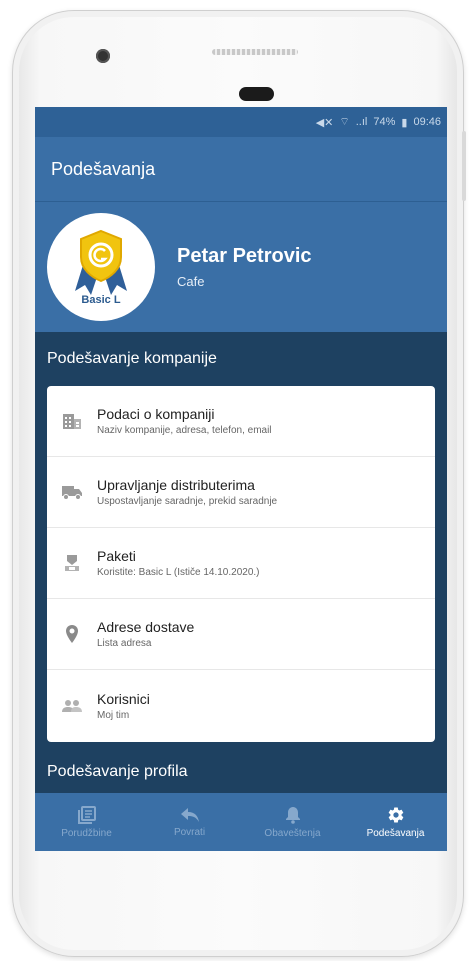 The width and height of the screenshot is (474, 961). Describe the element at coordinates (241, 122) in the screenshot. I see `status-bar: ◀✕ ⌔ ..ıl 74% ▮ 09:46` at that location.